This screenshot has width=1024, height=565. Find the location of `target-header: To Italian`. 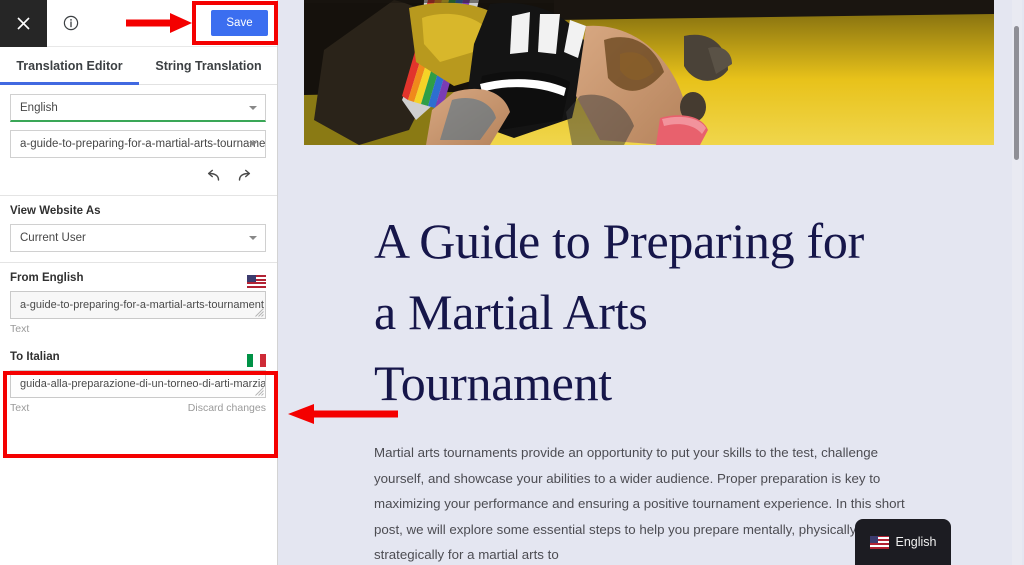

target-header: To Italian is located at coordinates (138, 360).